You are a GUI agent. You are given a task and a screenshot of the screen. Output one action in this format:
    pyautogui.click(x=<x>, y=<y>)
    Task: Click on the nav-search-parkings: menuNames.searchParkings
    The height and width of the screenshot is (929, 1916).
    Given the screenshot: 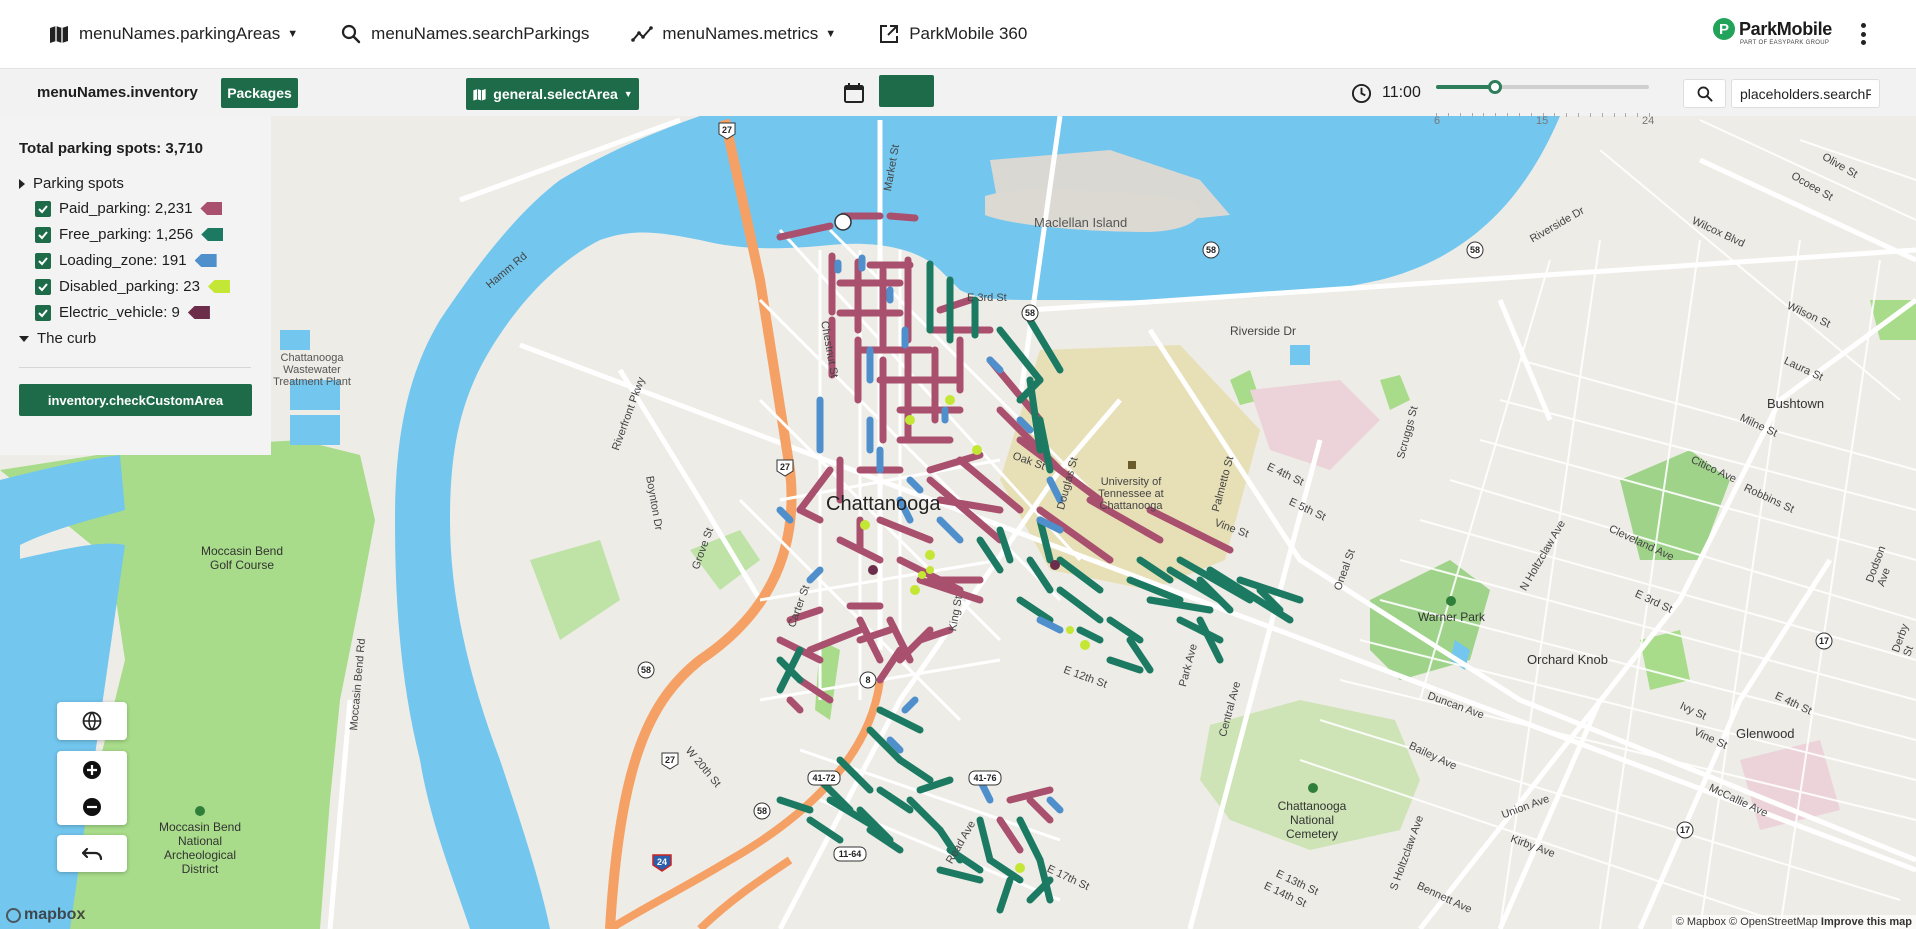 What is the action you would take?
    pyautogui.click(x=464, y=34)
    